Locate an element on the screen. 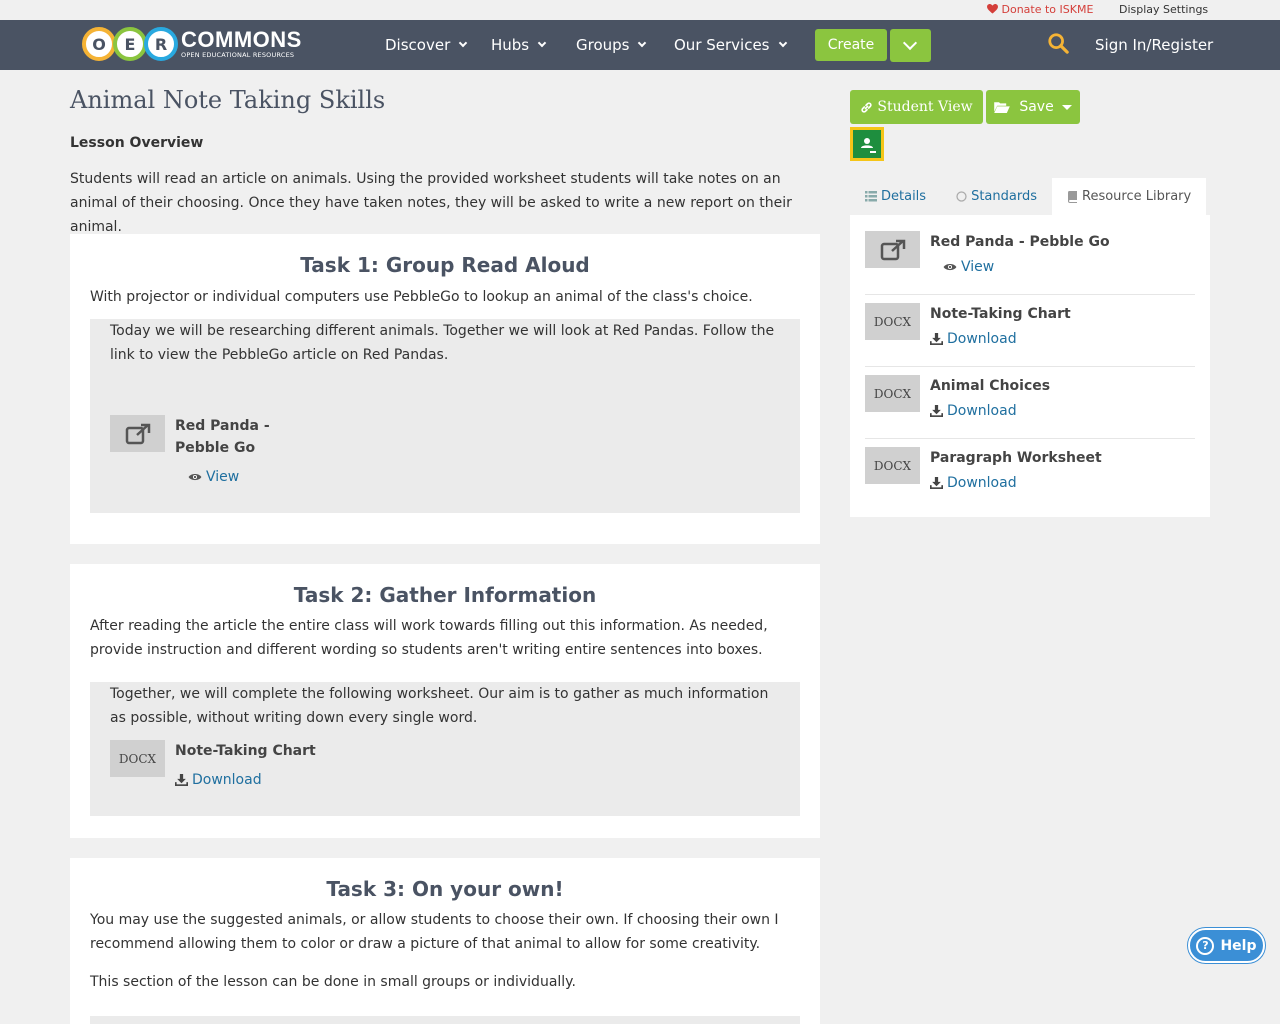  display-settings-link: Display Settings is located at coordinates (1163, 9).